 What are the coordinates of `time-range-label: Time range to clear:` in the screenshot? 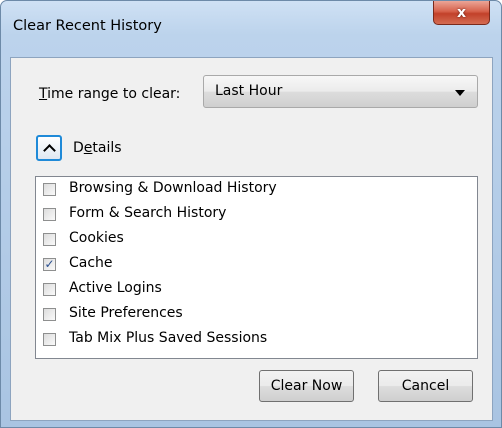 It's located at (110, 94).